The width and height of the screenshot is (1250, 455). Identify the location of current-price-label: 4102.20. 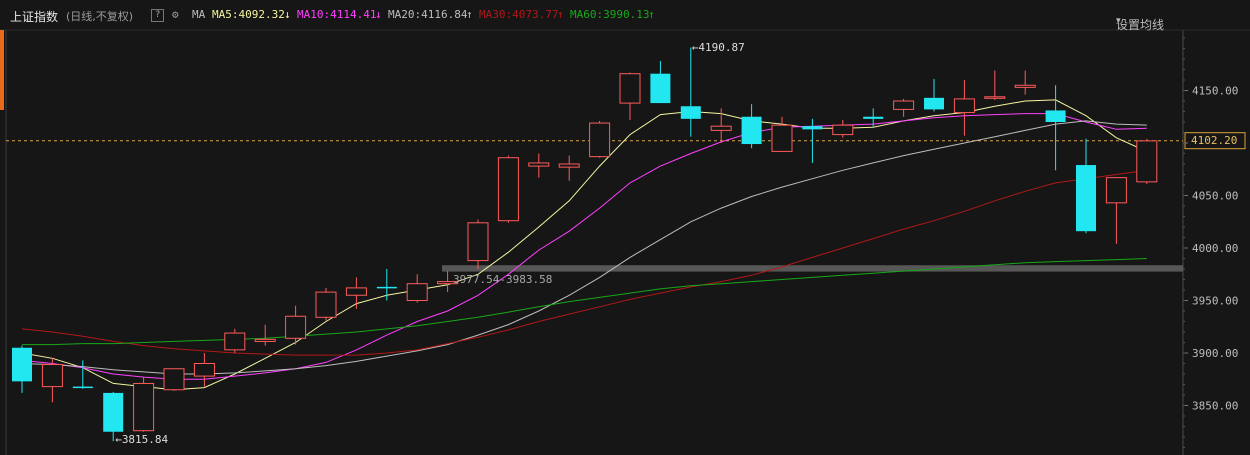
(1214, 140).